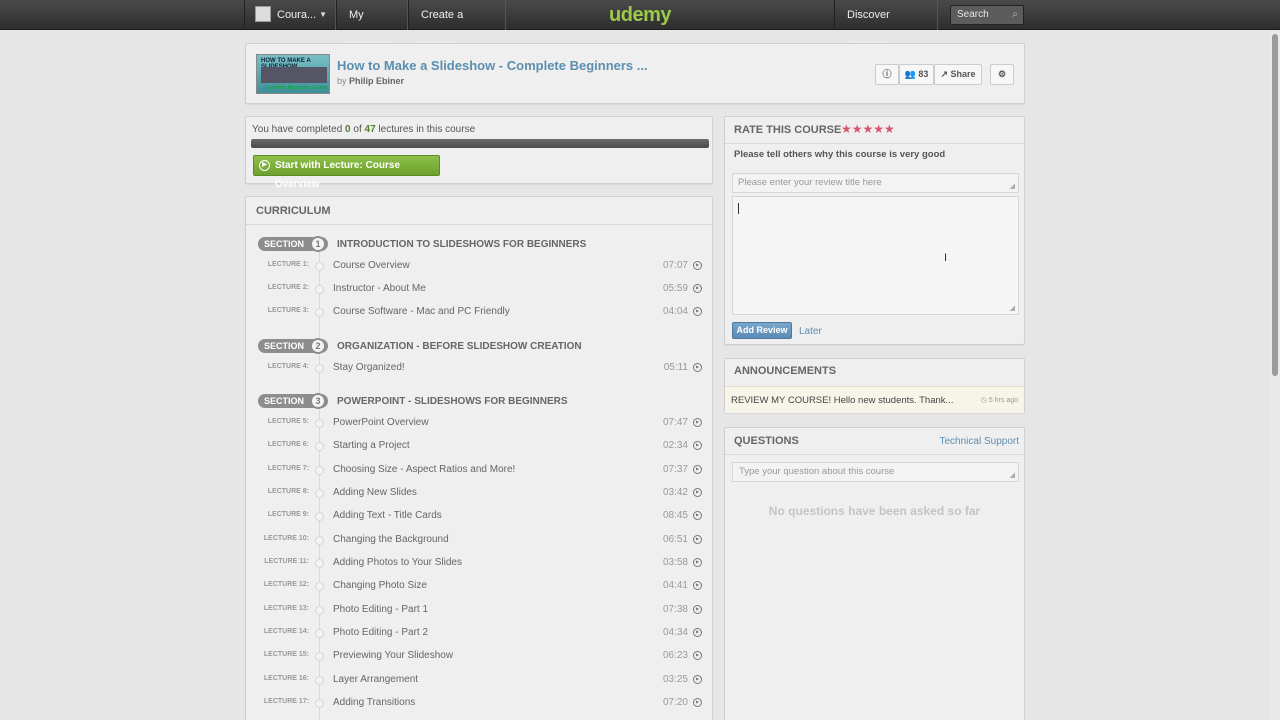 The image size is (1280, 720). What do you see at coordinates (427, 129) in the screenshot?
I see `progress-suffix: lectures in this course` at bounding box center [427, 129].